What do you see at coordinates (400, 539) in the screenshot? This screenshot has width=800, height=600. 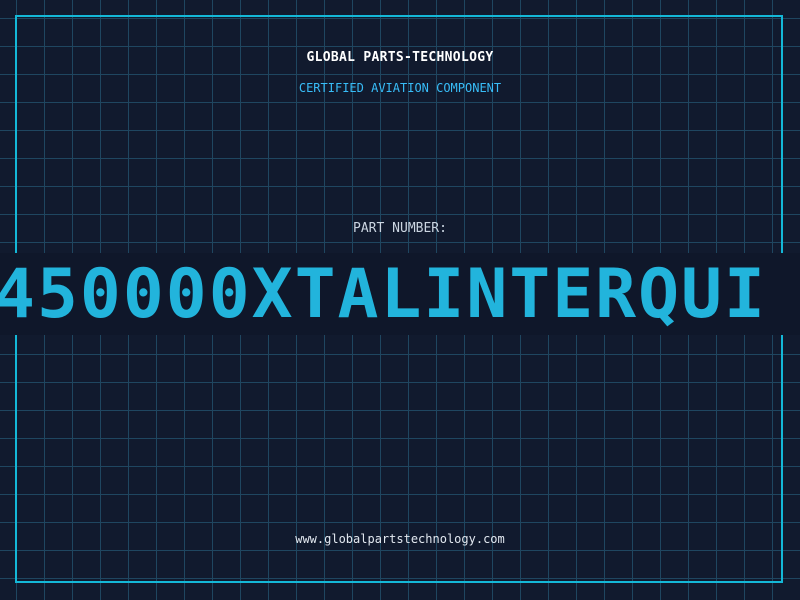 I see `website-url: www.globalpartstechnology.com` at bounding box center [400, 539].